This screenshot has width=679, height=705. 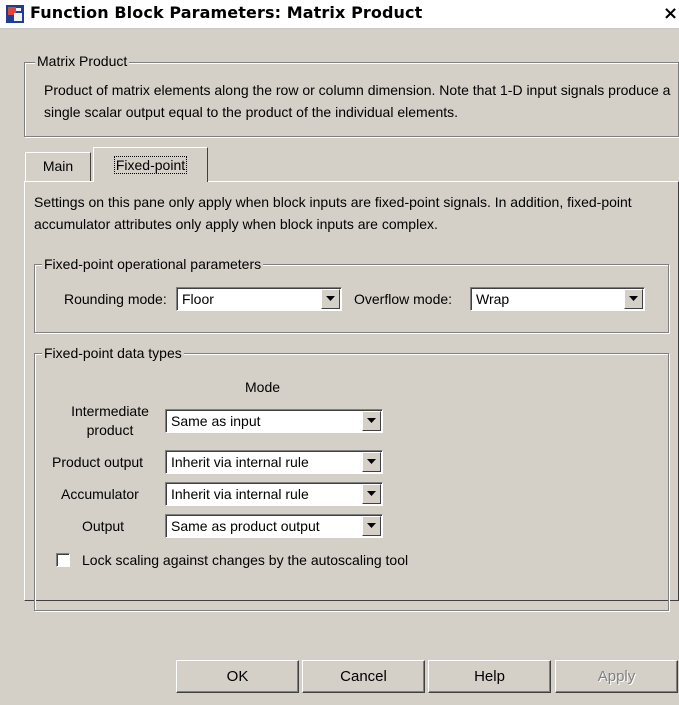 What do you see at coordinates (98, 462) in the screenshot?
I see `product-output-label: Product output` at bounding box center [98, 462].